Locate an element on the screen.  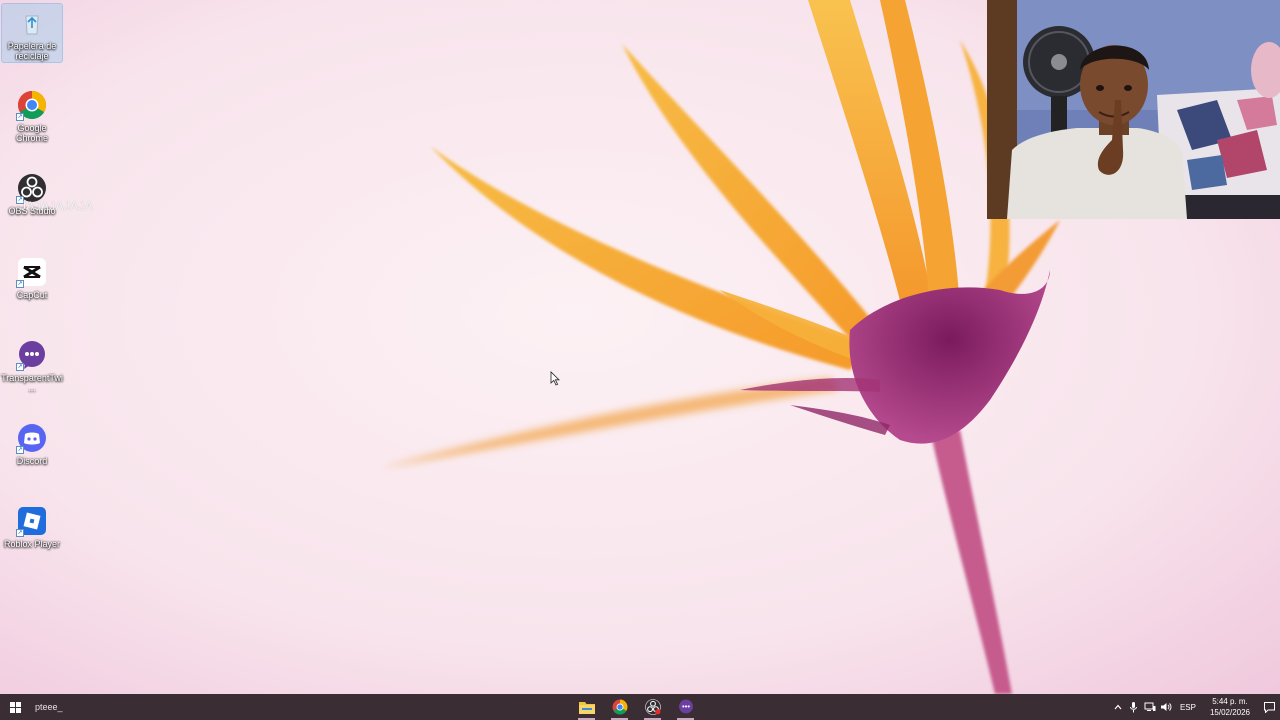
chrome-icon is located at coordinates (619, 707).